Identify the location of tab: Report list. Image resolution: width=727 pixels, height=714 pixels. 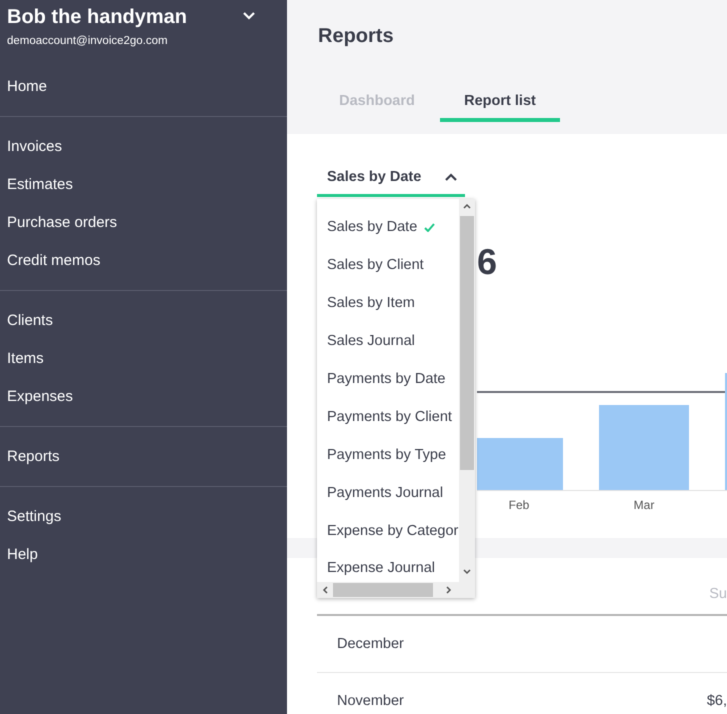
(500, 103).